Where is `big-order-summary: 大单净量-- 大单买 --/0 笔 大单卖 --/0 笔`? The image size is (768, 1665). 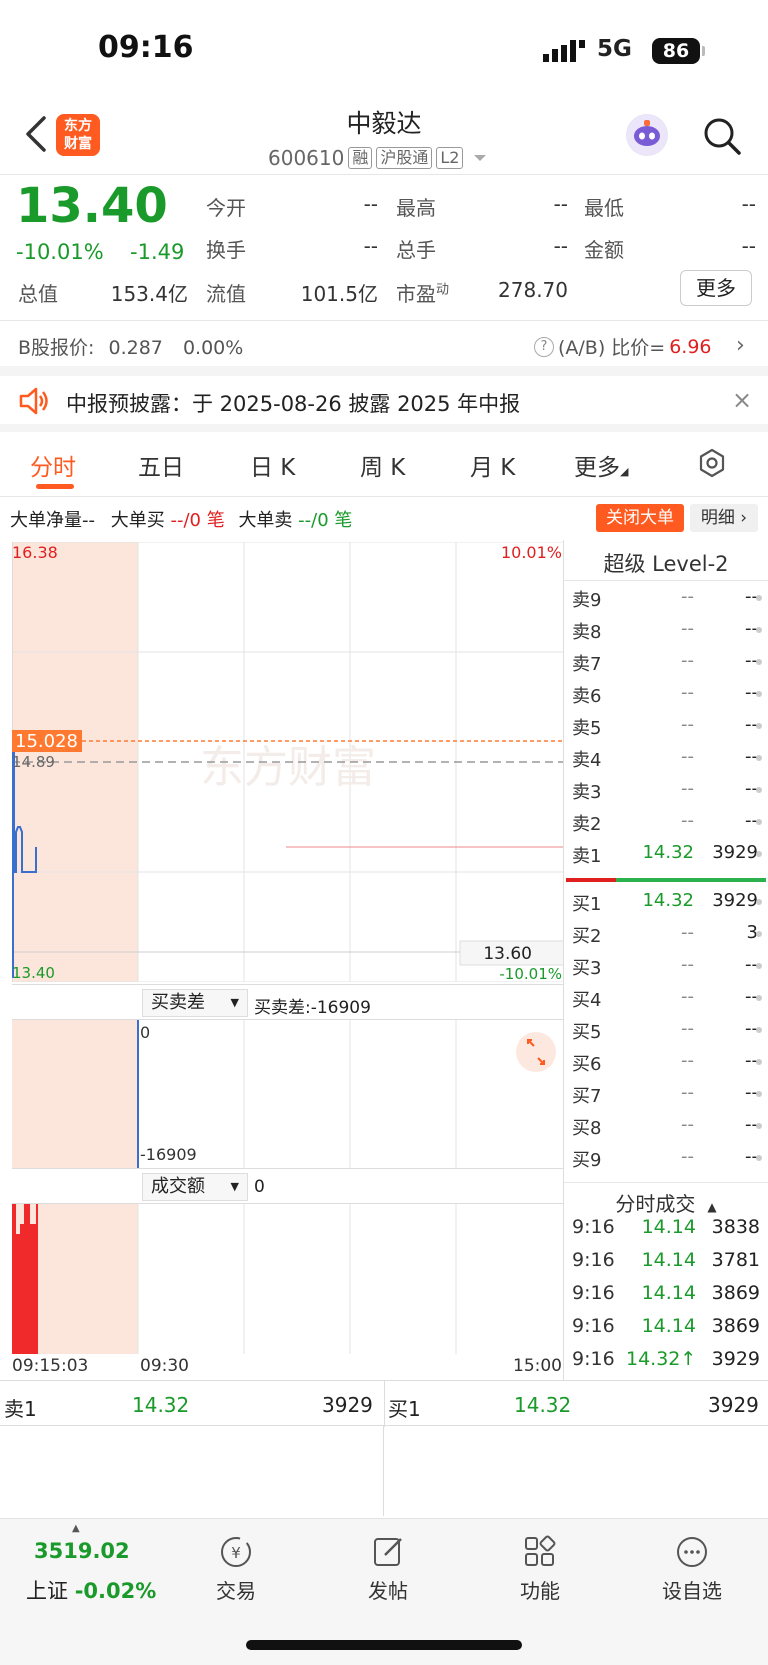
big-order-summary: 大单净量-- 大单买 --/0 笔 大单卖 --/0 笔 is located at coordinates (181, 519).